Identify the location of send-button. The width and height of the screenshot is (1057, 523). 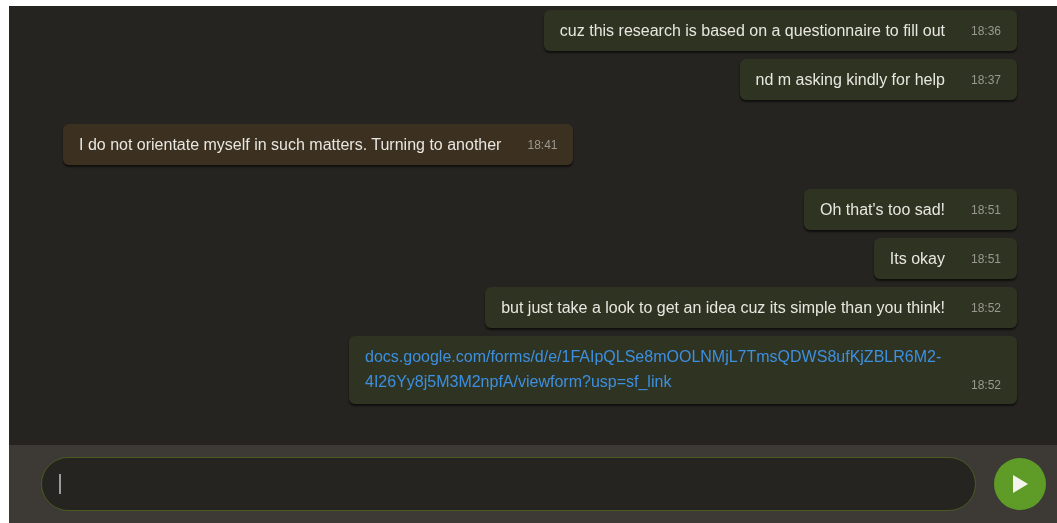
(1020, 484).